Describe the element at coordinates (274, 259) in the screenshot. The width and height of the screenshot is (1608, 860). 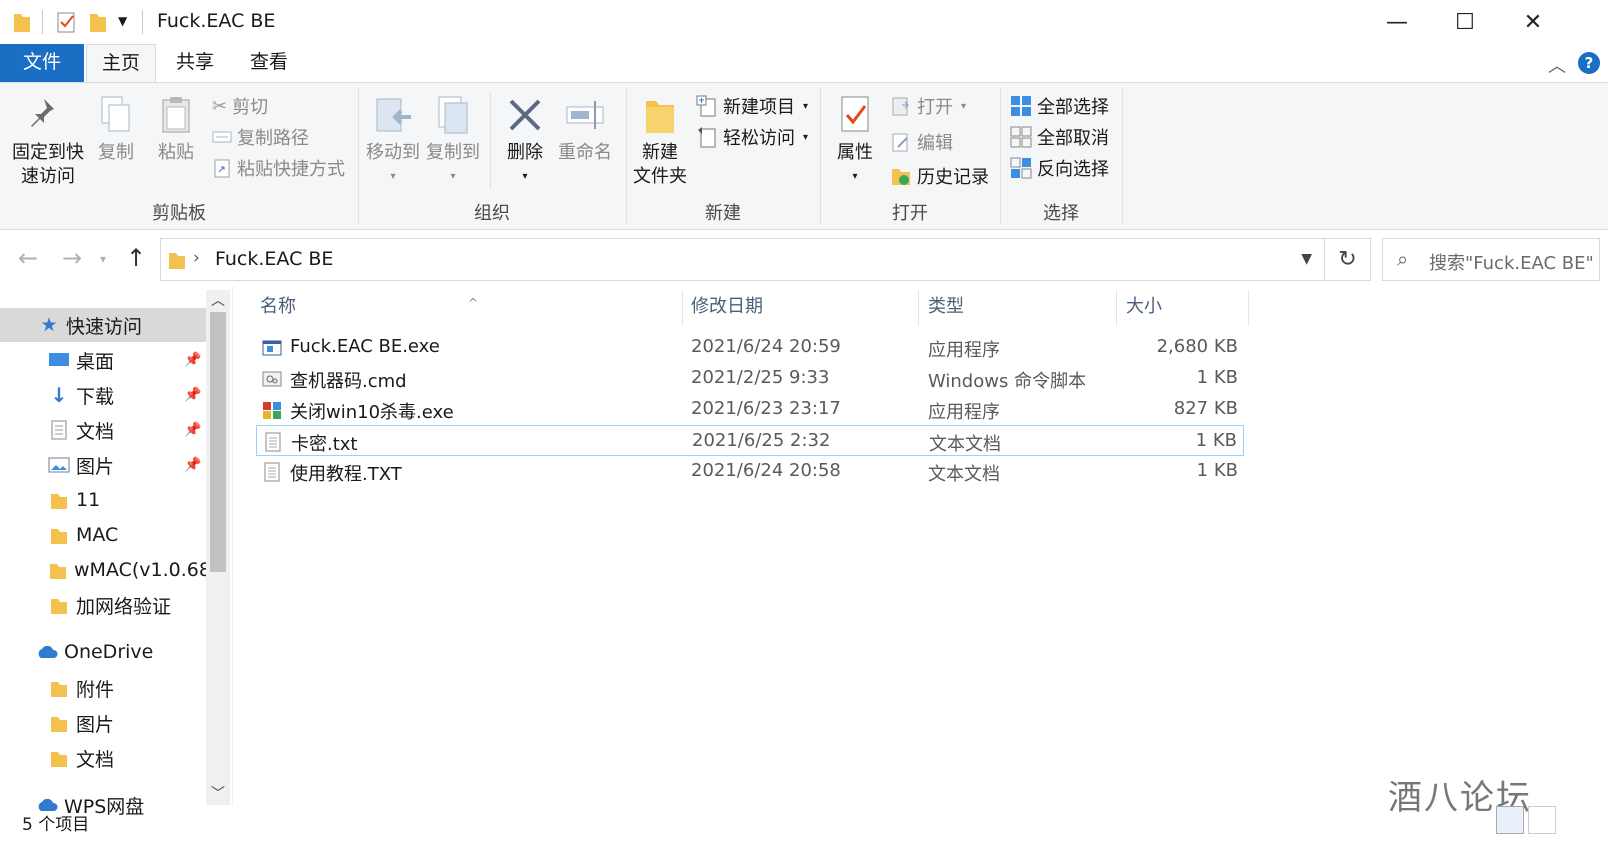
I see `breadcrumb: Fuck.EAC BE` at that location.